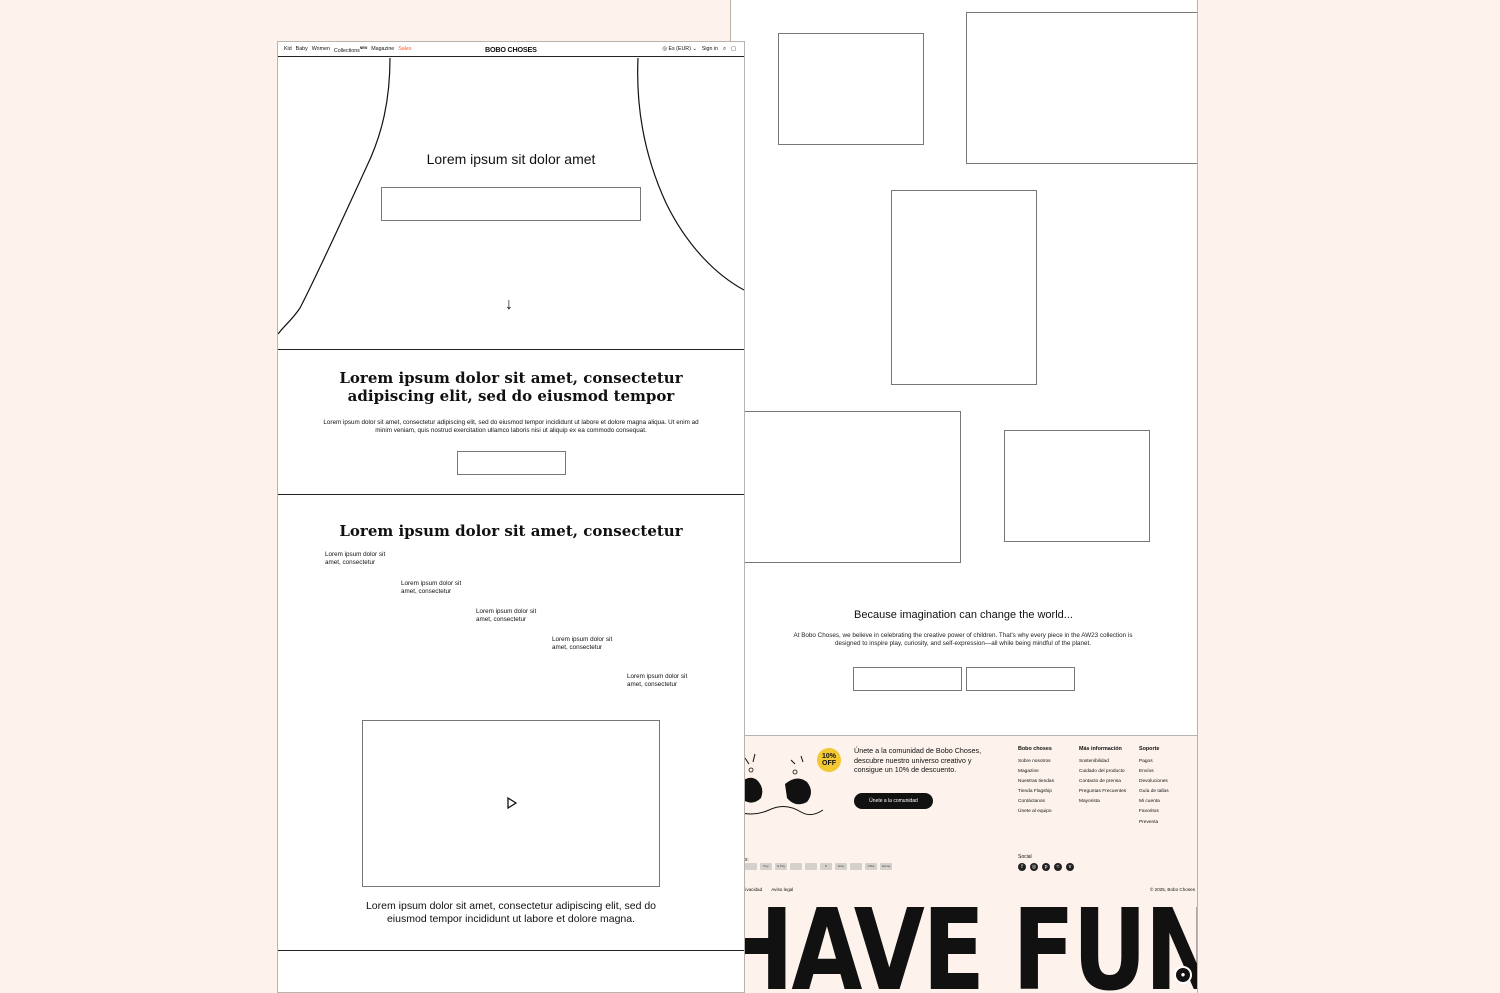 This screenshot has height=993, width=1500. I want to click on discount-badge: 10% OFF, so click(829, 760).